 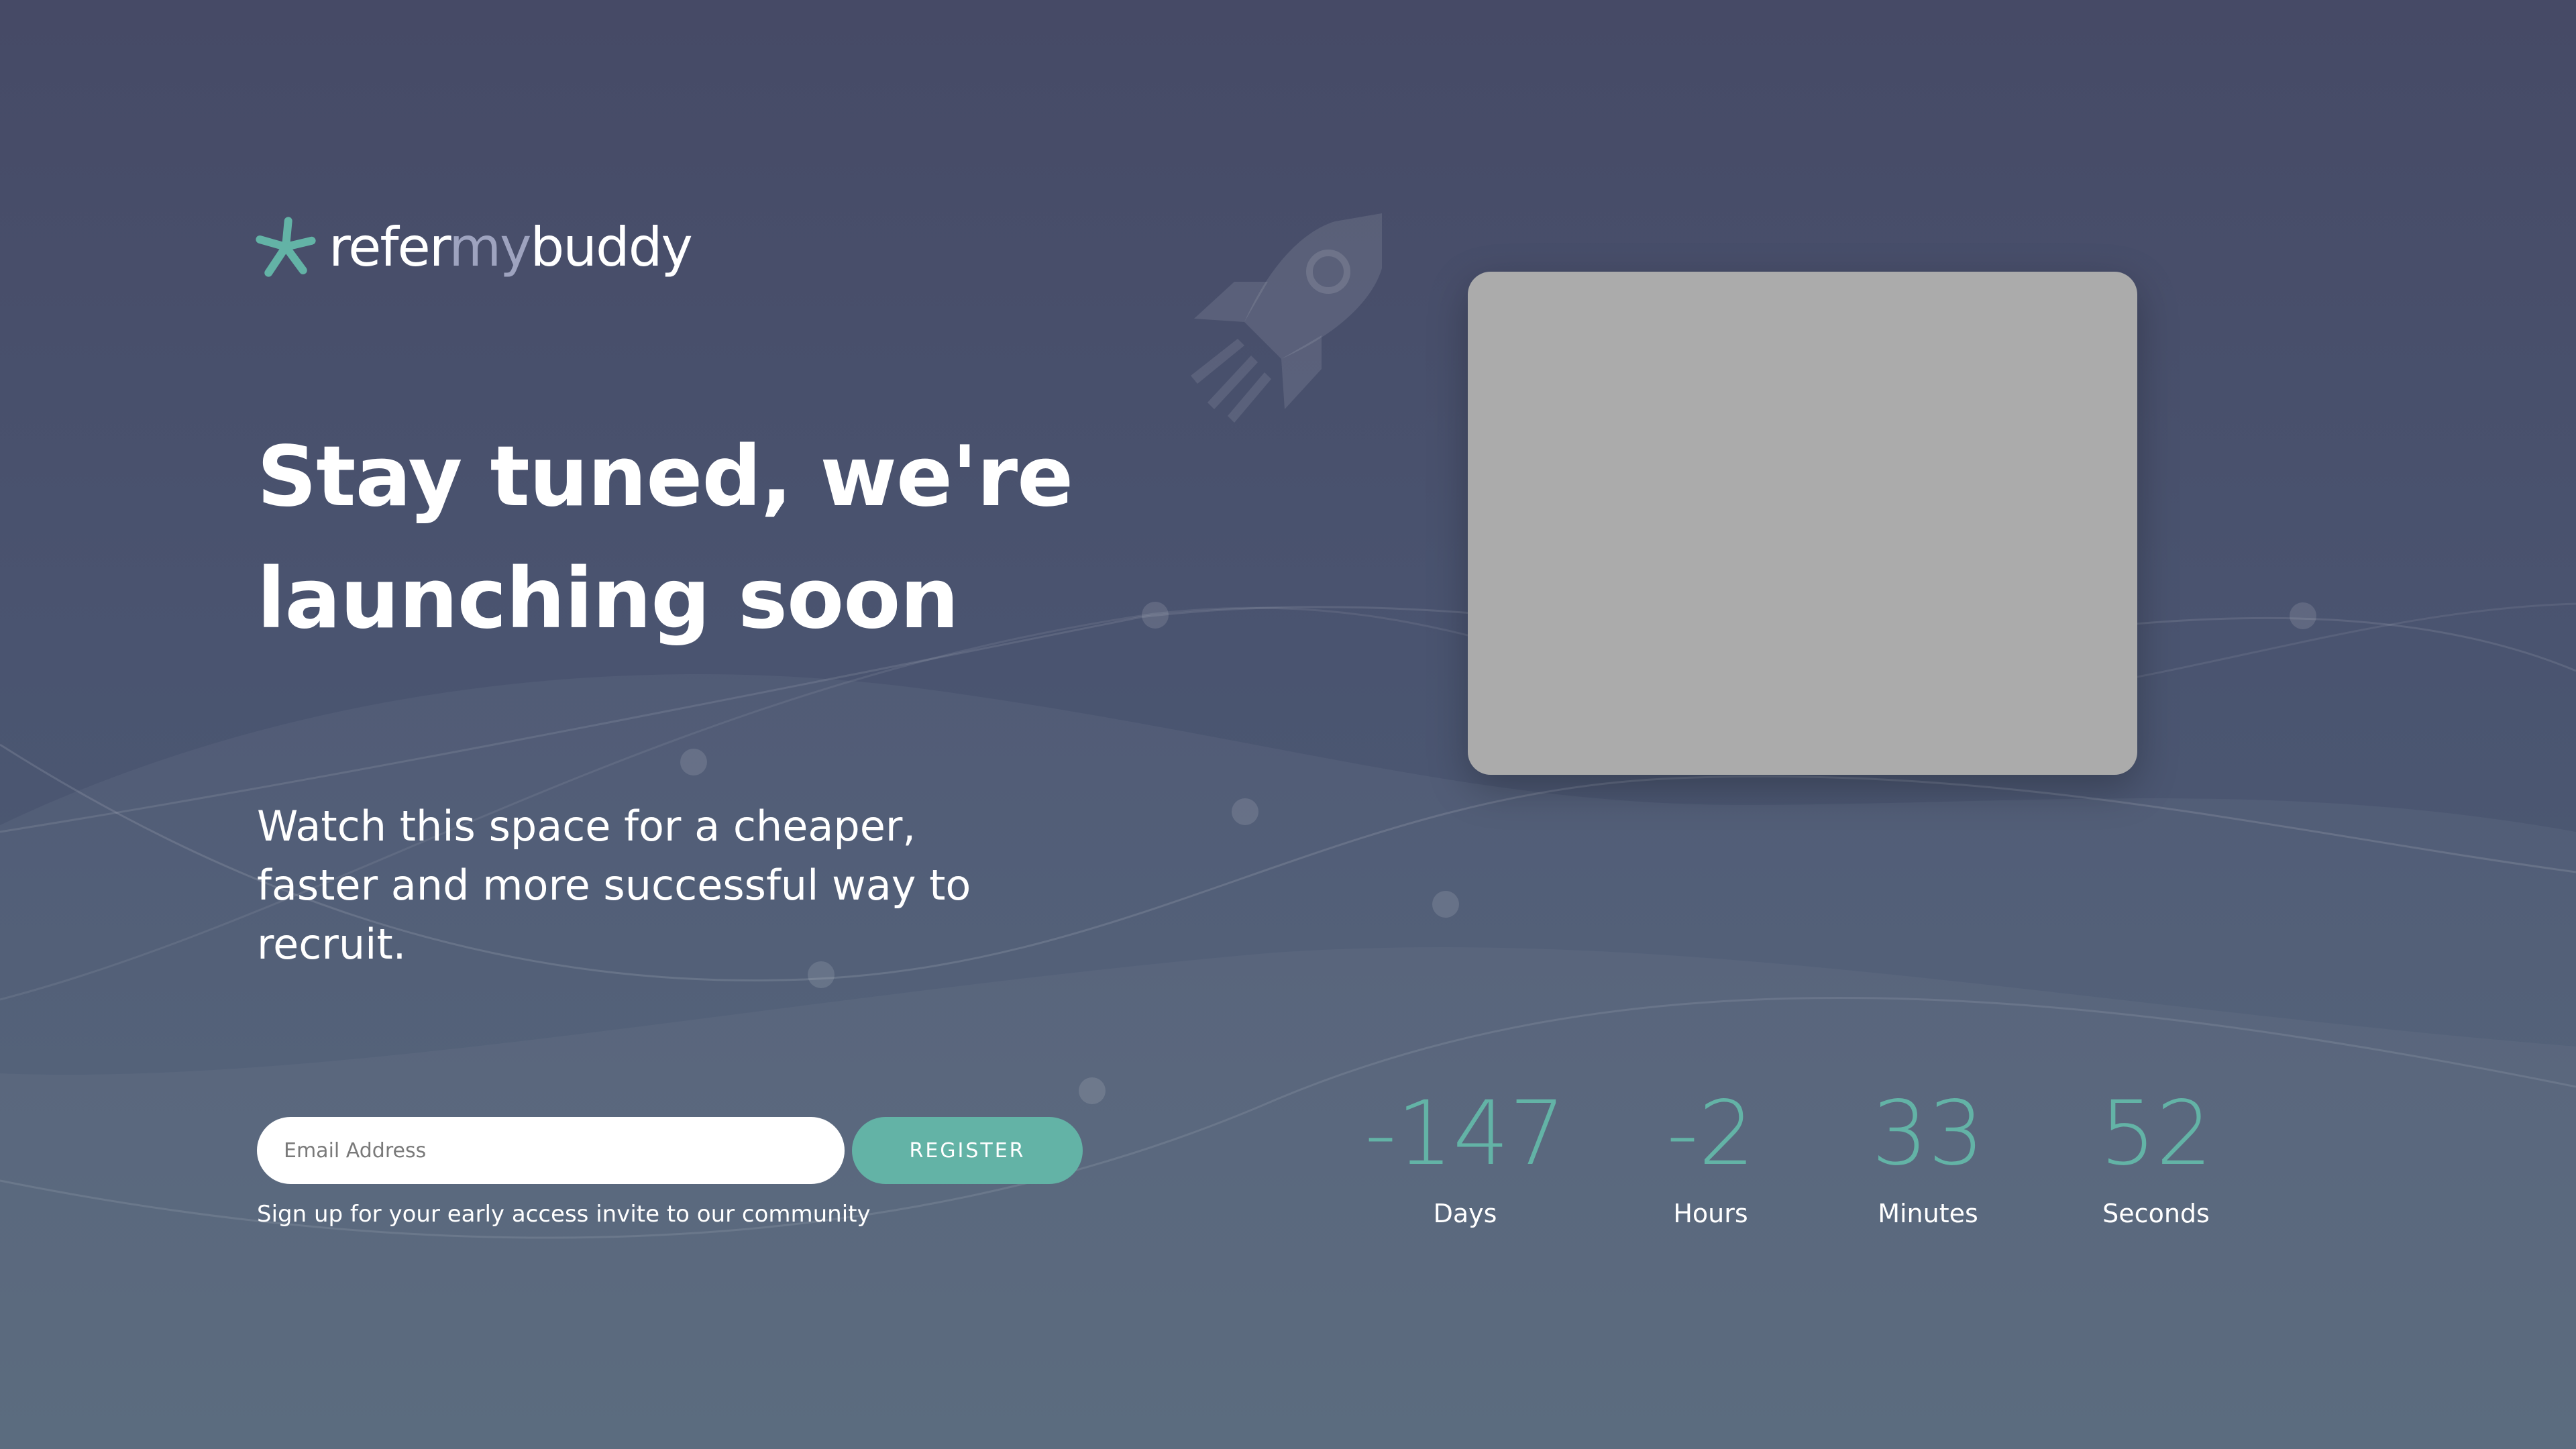 I want to click on countdown-seconds: 52 Seconds, so click(x=2156, y=1155).